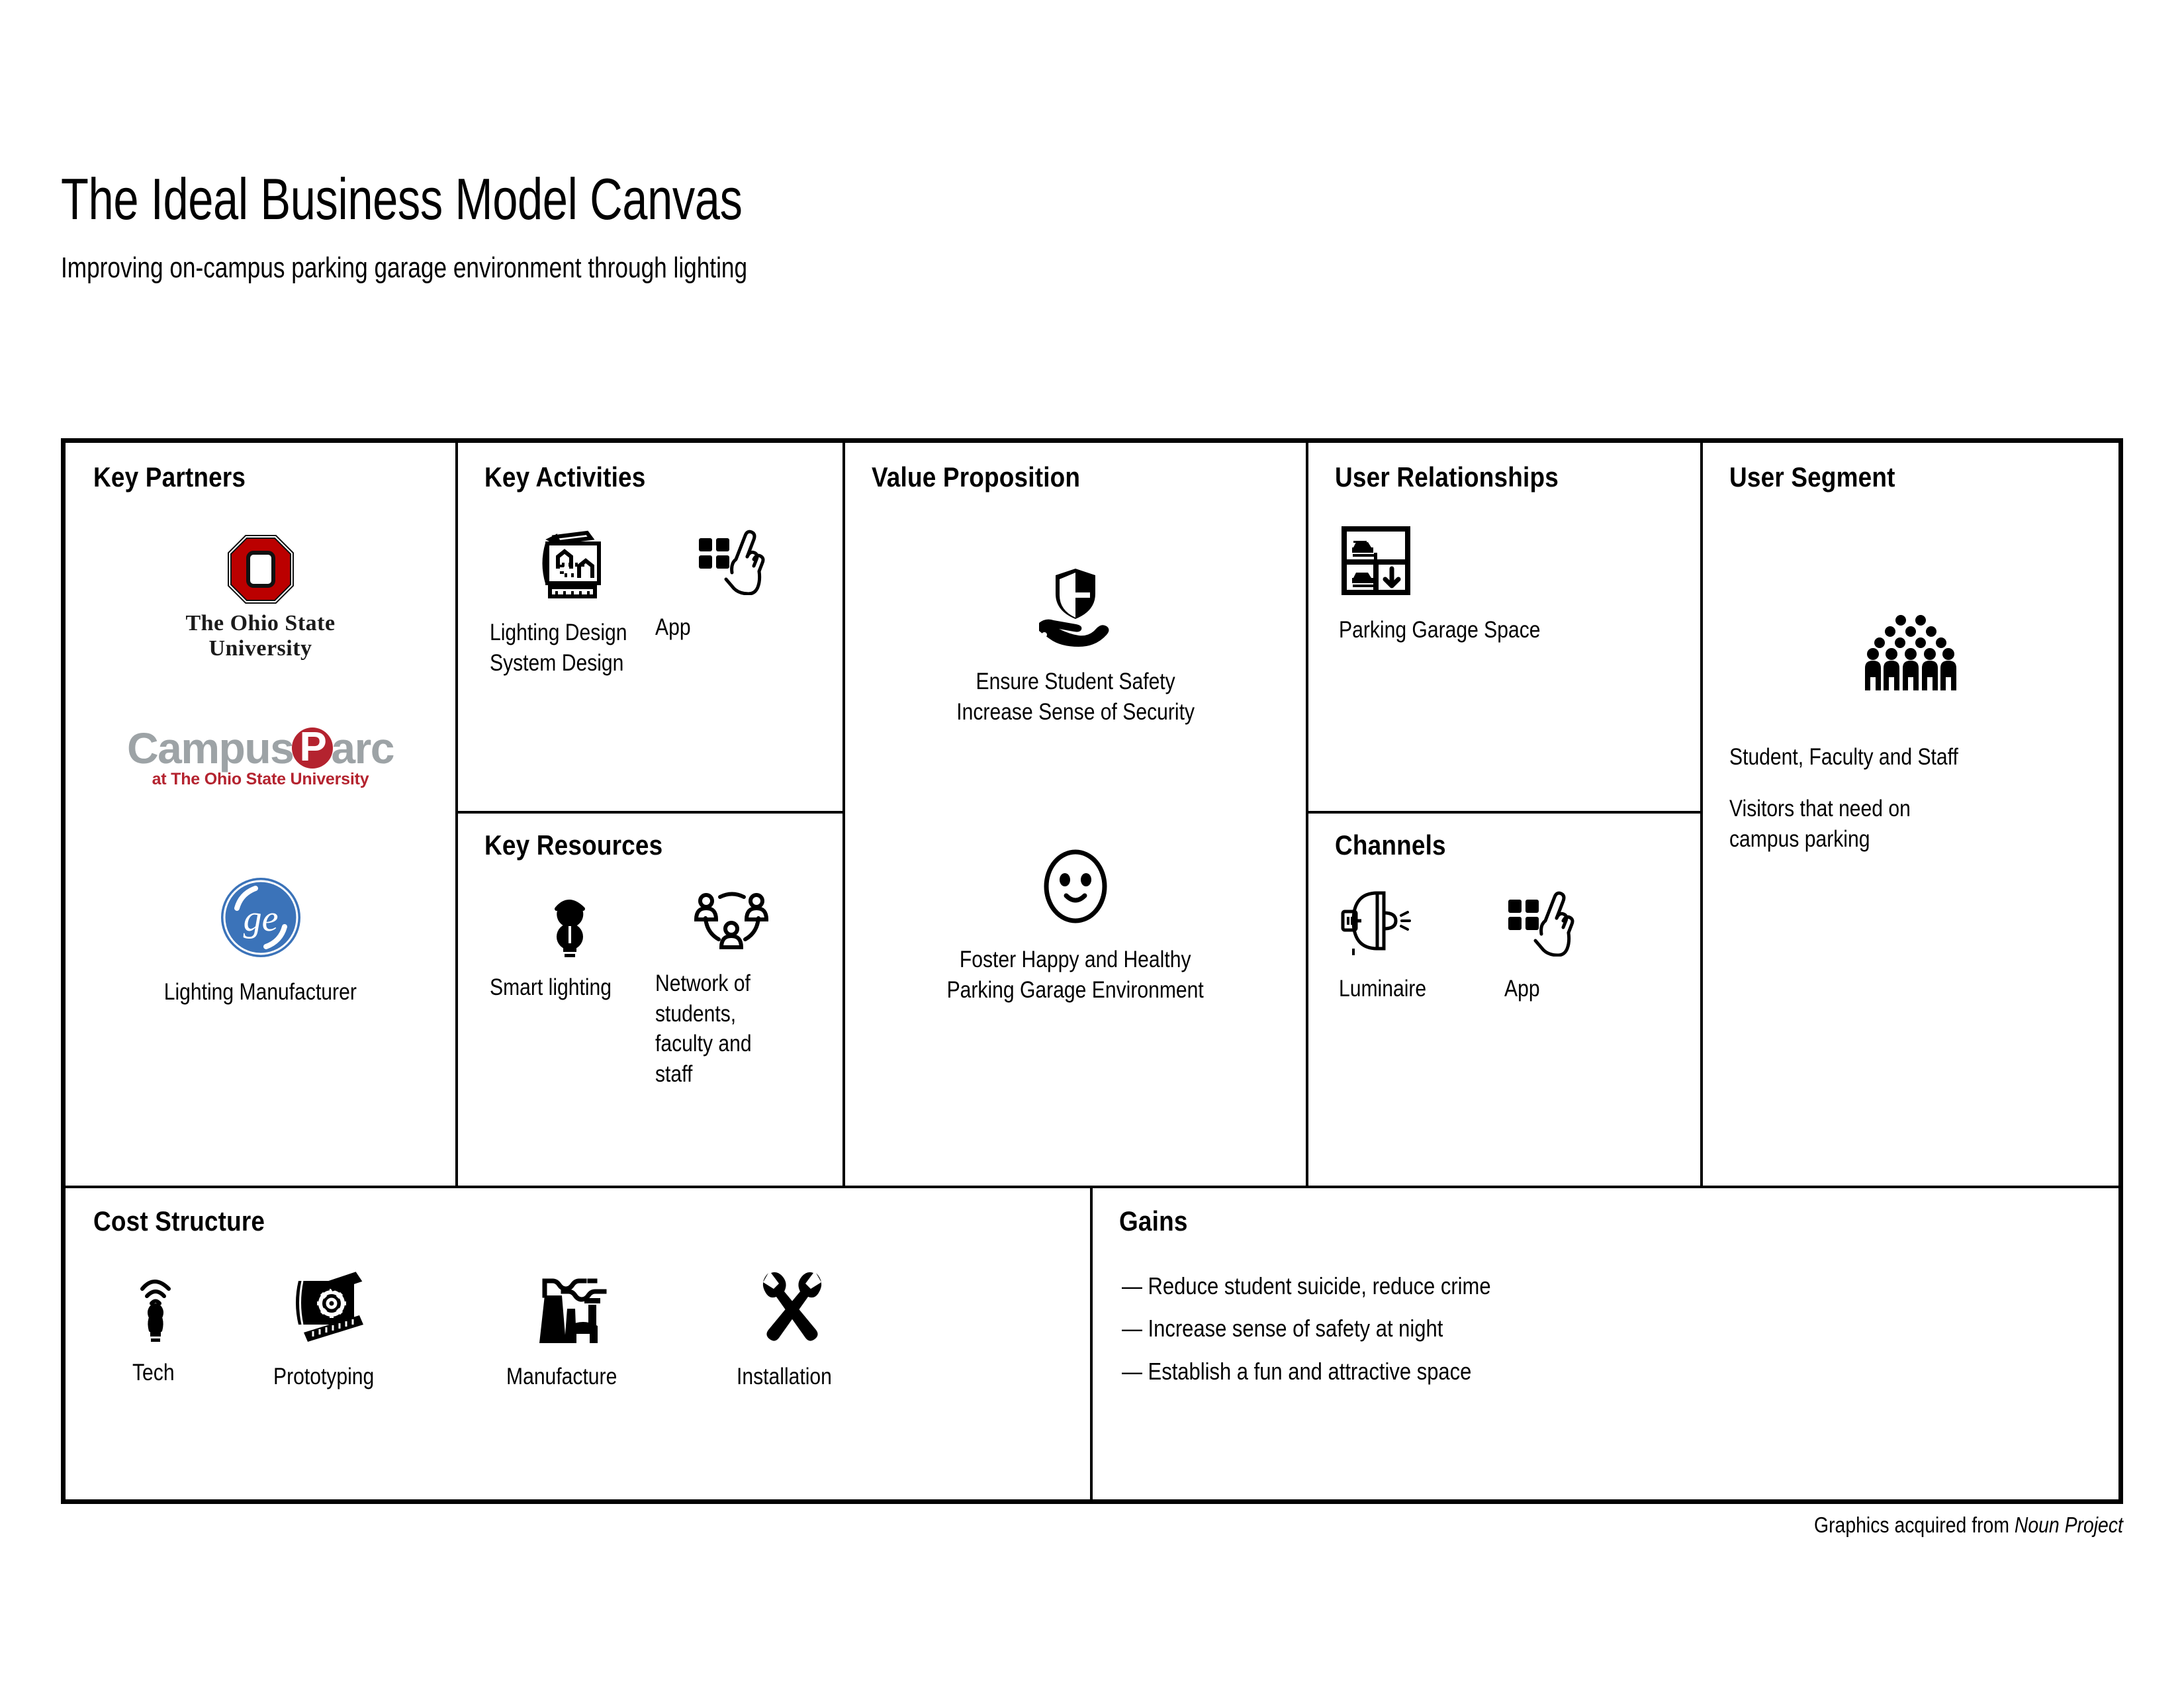  Describe the element at coordinates (332, 1307) in the screenshot. I see `blueprint-gear-icon` at that location.